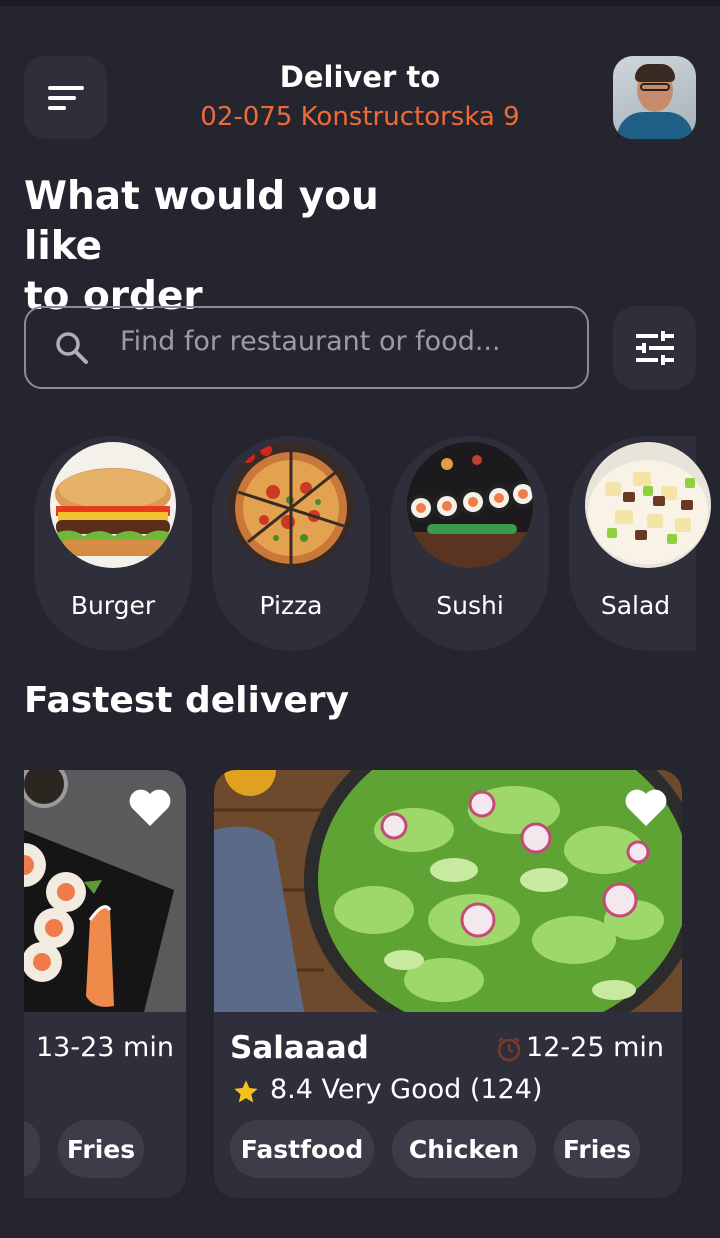  Describe the element at coordinates (595, 1047) in the screenshot. I see `delivery-time: 12-25 min` at that location.